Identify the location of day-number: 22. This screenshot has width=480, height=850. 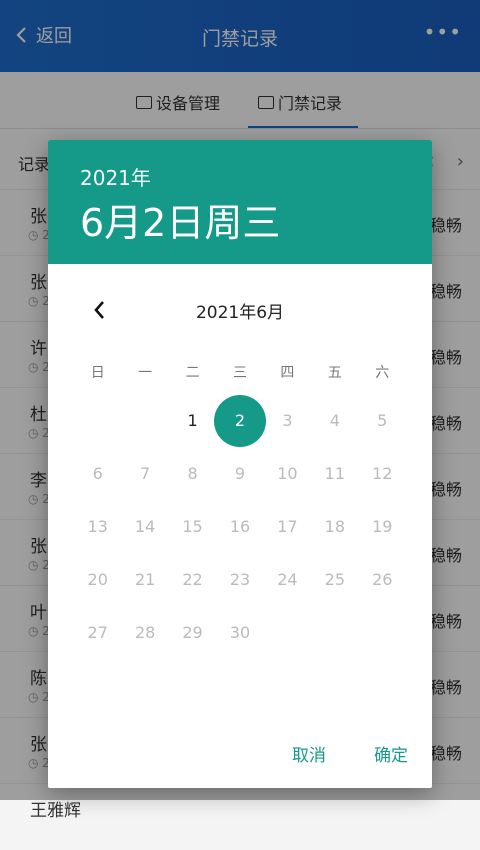
(192, 579).